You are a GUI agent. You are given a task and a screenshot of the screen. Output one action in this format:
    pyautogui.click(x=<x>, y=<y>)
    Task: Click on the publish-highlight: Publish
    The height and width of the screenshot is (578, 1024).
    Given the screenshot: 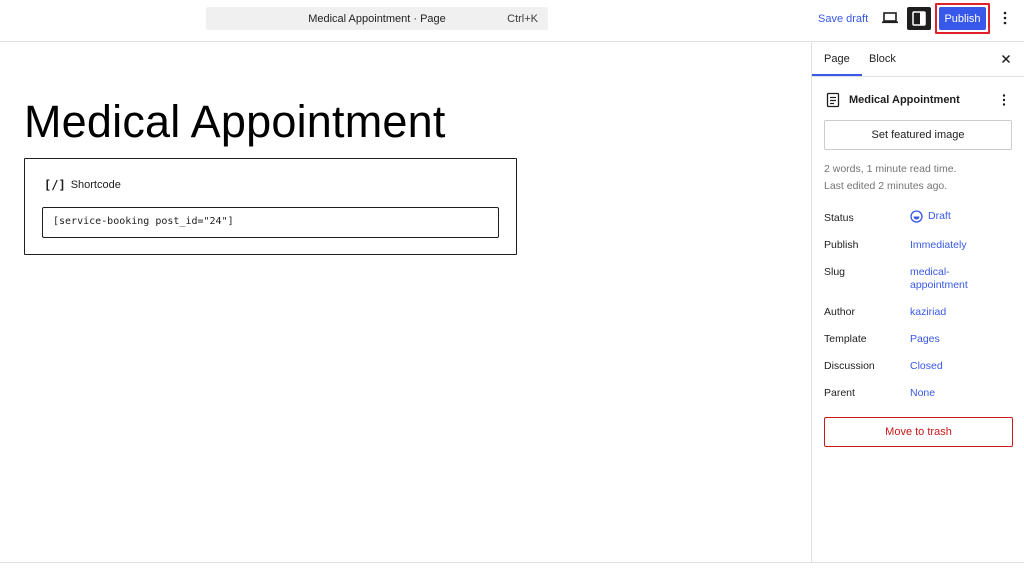 What is the action you would take?
    pyautogui.click(x=962, y=18)
    